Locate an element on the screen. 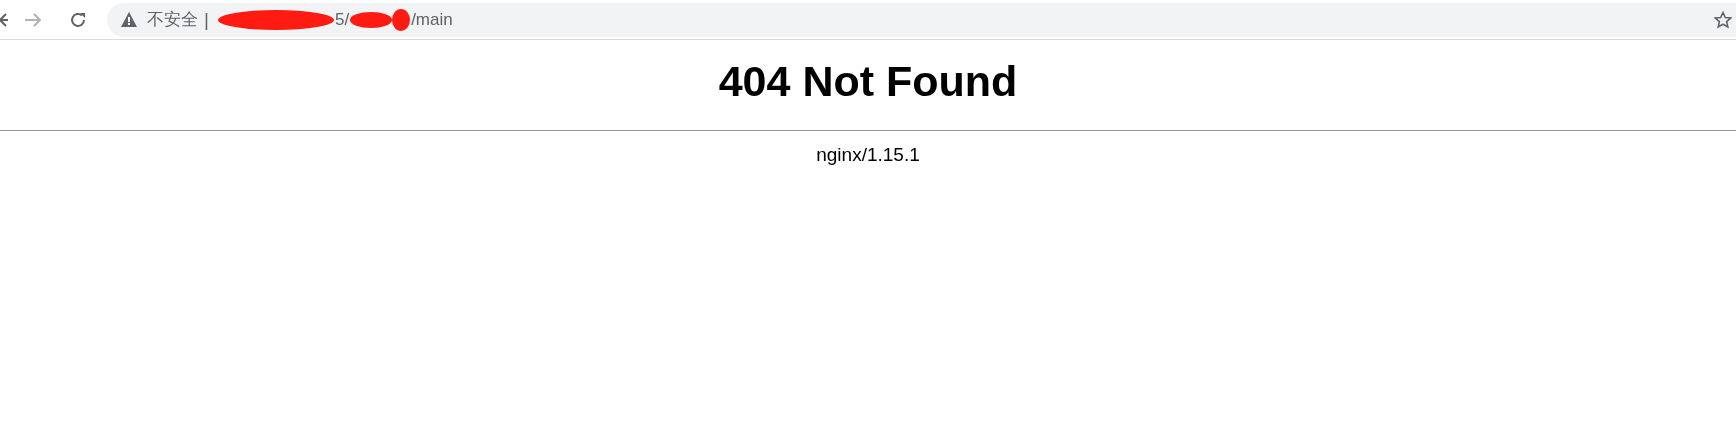  security-label: 不安全 is located at coordinates (172, 20).